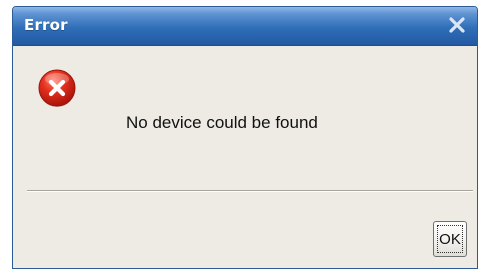  I want to click on divider, so click(250, 191).